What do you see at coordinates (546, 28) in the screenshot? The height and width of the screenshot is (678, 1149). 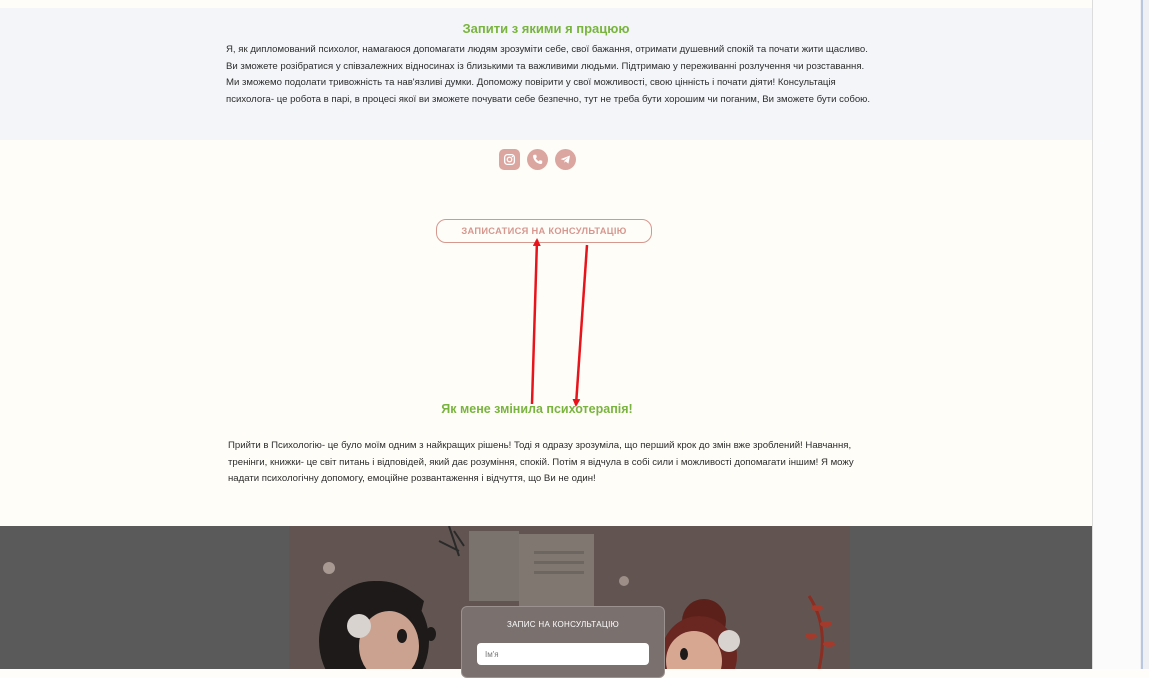 I see `requests-title: Запити з якими я працюю` at bounding box center [546, 28].